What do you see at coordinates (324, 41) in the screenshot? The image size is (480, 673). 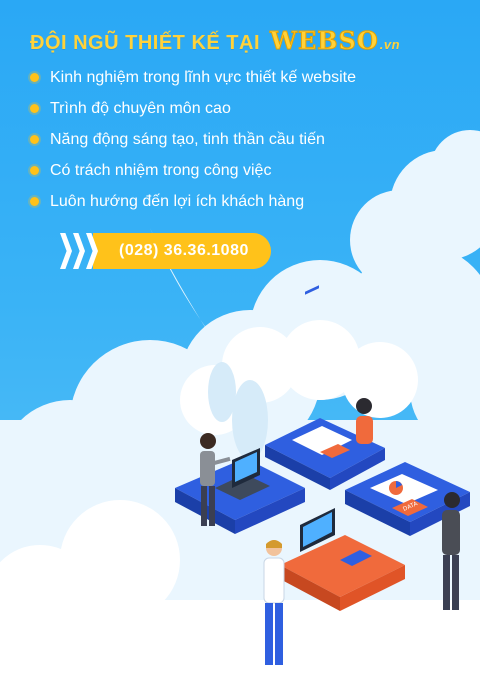 I see `brand-logo: WEBSO` at bounding box center [324, 41].